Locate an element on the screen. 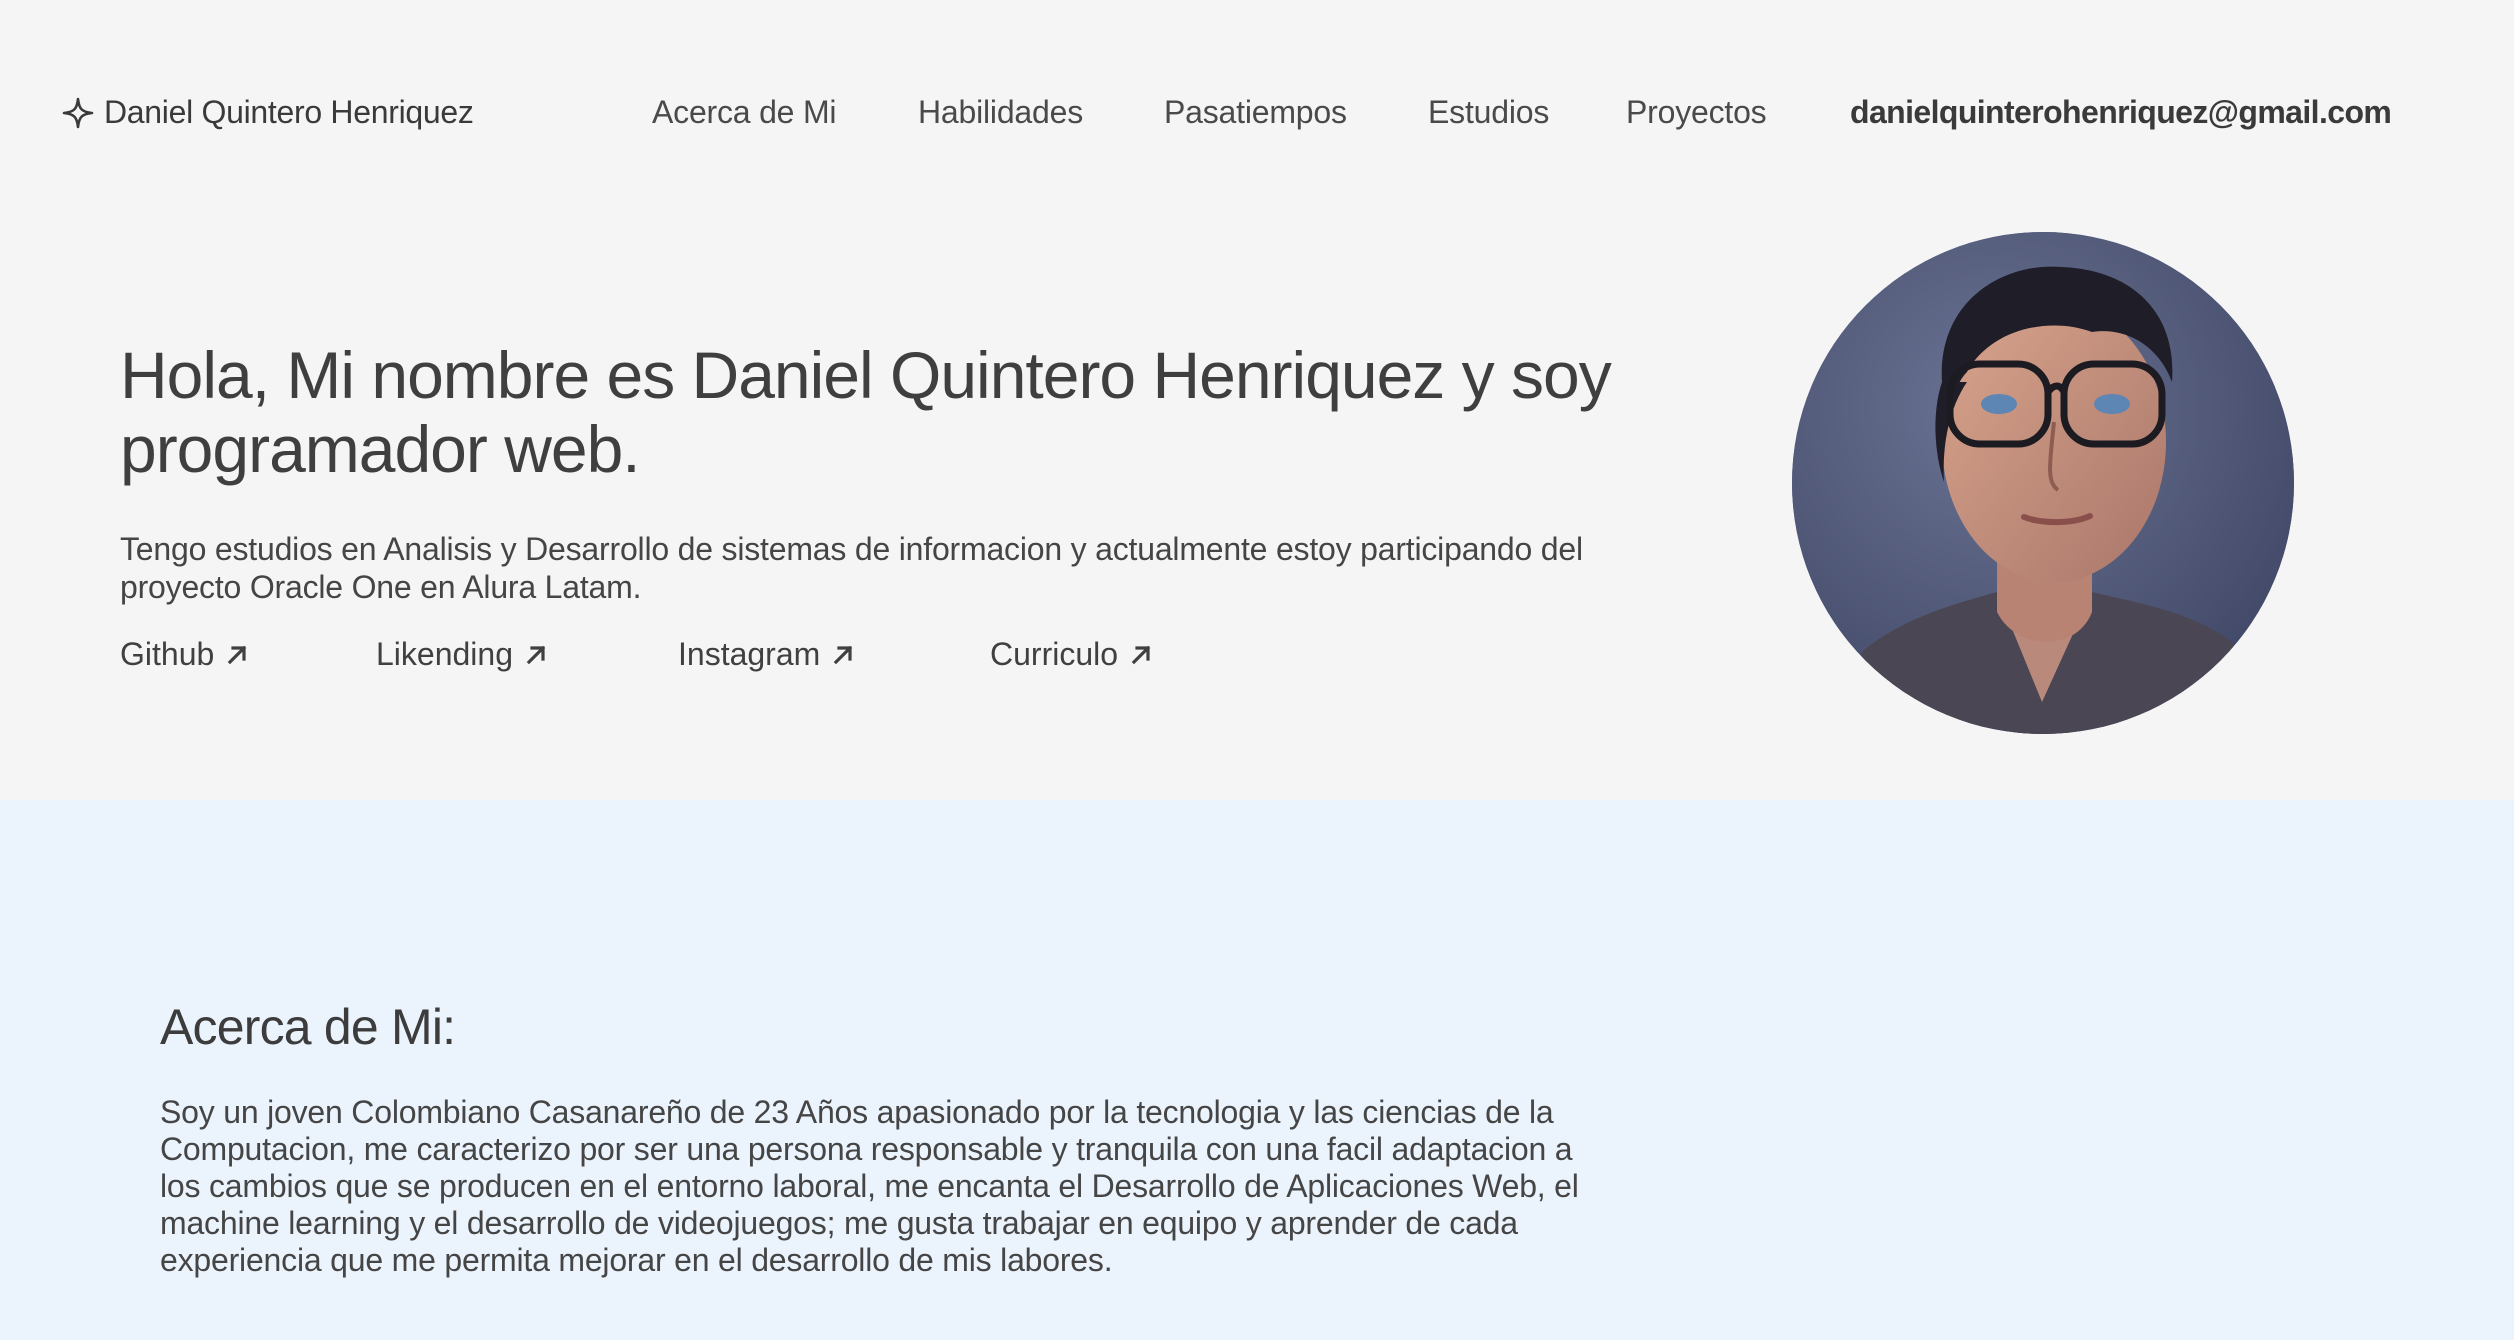 Image resolution: width=2514 pixels, height=1340 pixels. likending-link-label: Likending is located at coordinates (444, 654).